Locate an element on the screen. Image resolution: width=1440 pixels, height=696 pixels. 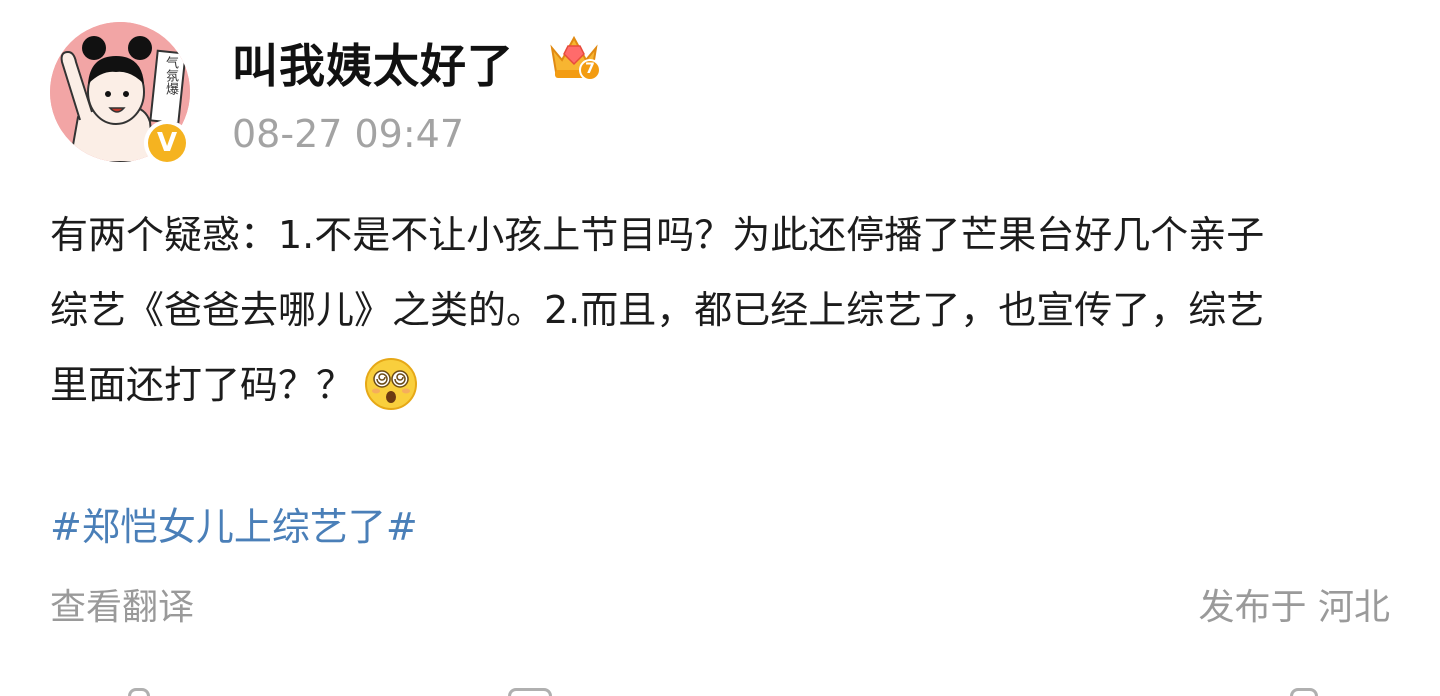
post-text-line: 综艺《爸爸去哪儿》之类的。2.而且，都已经上综艺了，也宣传了，综艺 is located at coordinates (657, 310).